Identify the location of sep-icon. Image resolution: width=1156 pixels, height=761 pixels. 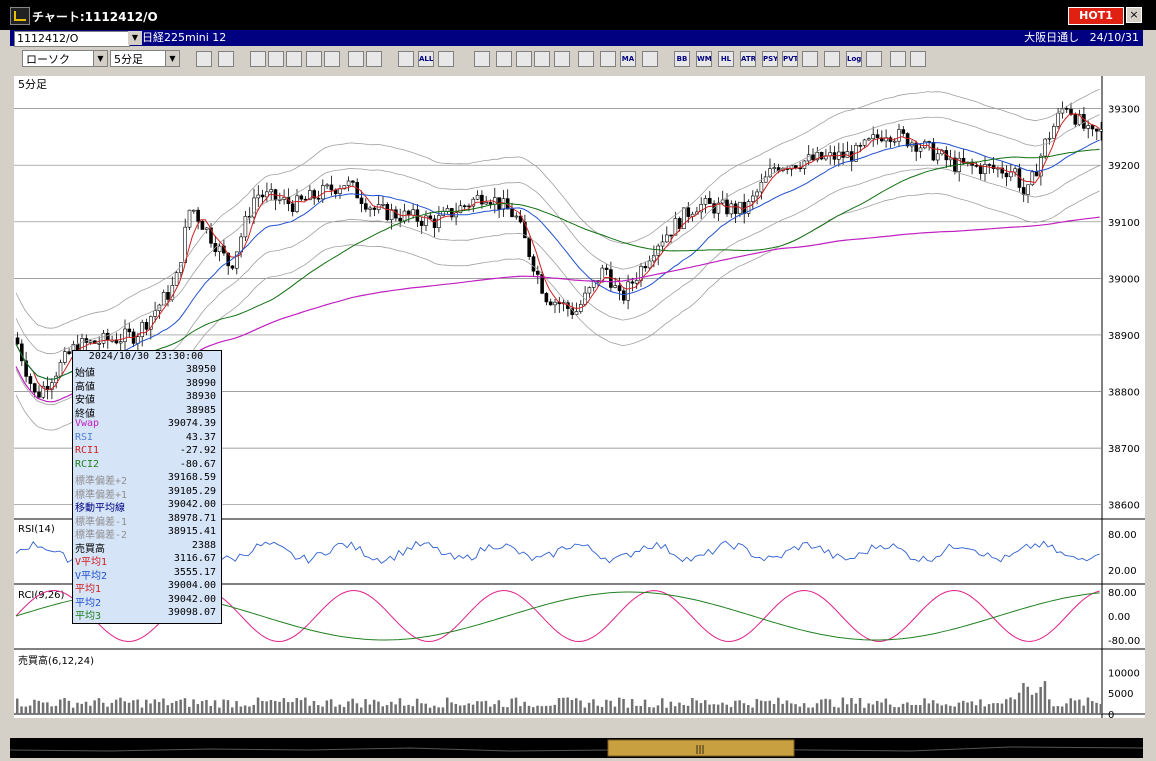
(832, 59).